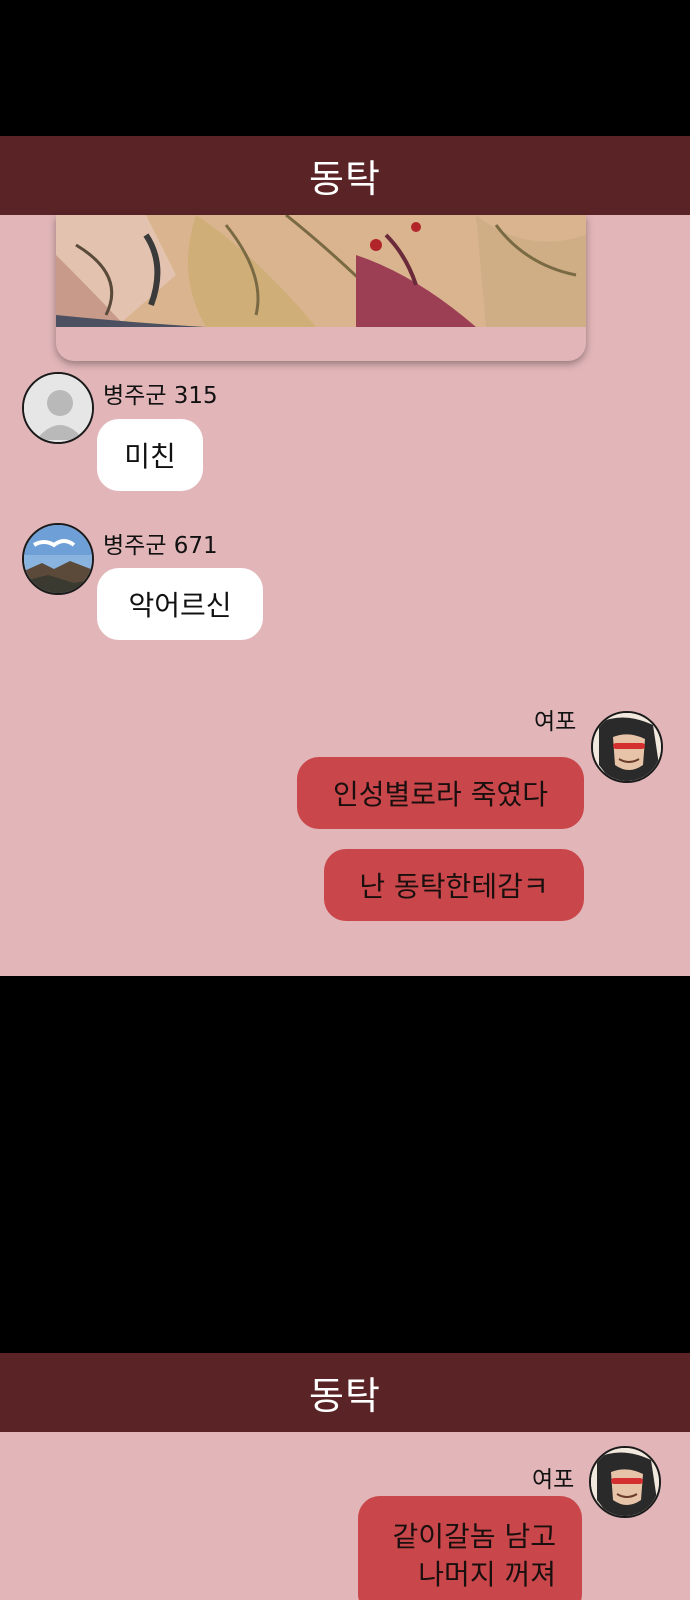 The width and height of the screenshot is (690, 1600). I want to click on avatar-default, so click(58, 408).